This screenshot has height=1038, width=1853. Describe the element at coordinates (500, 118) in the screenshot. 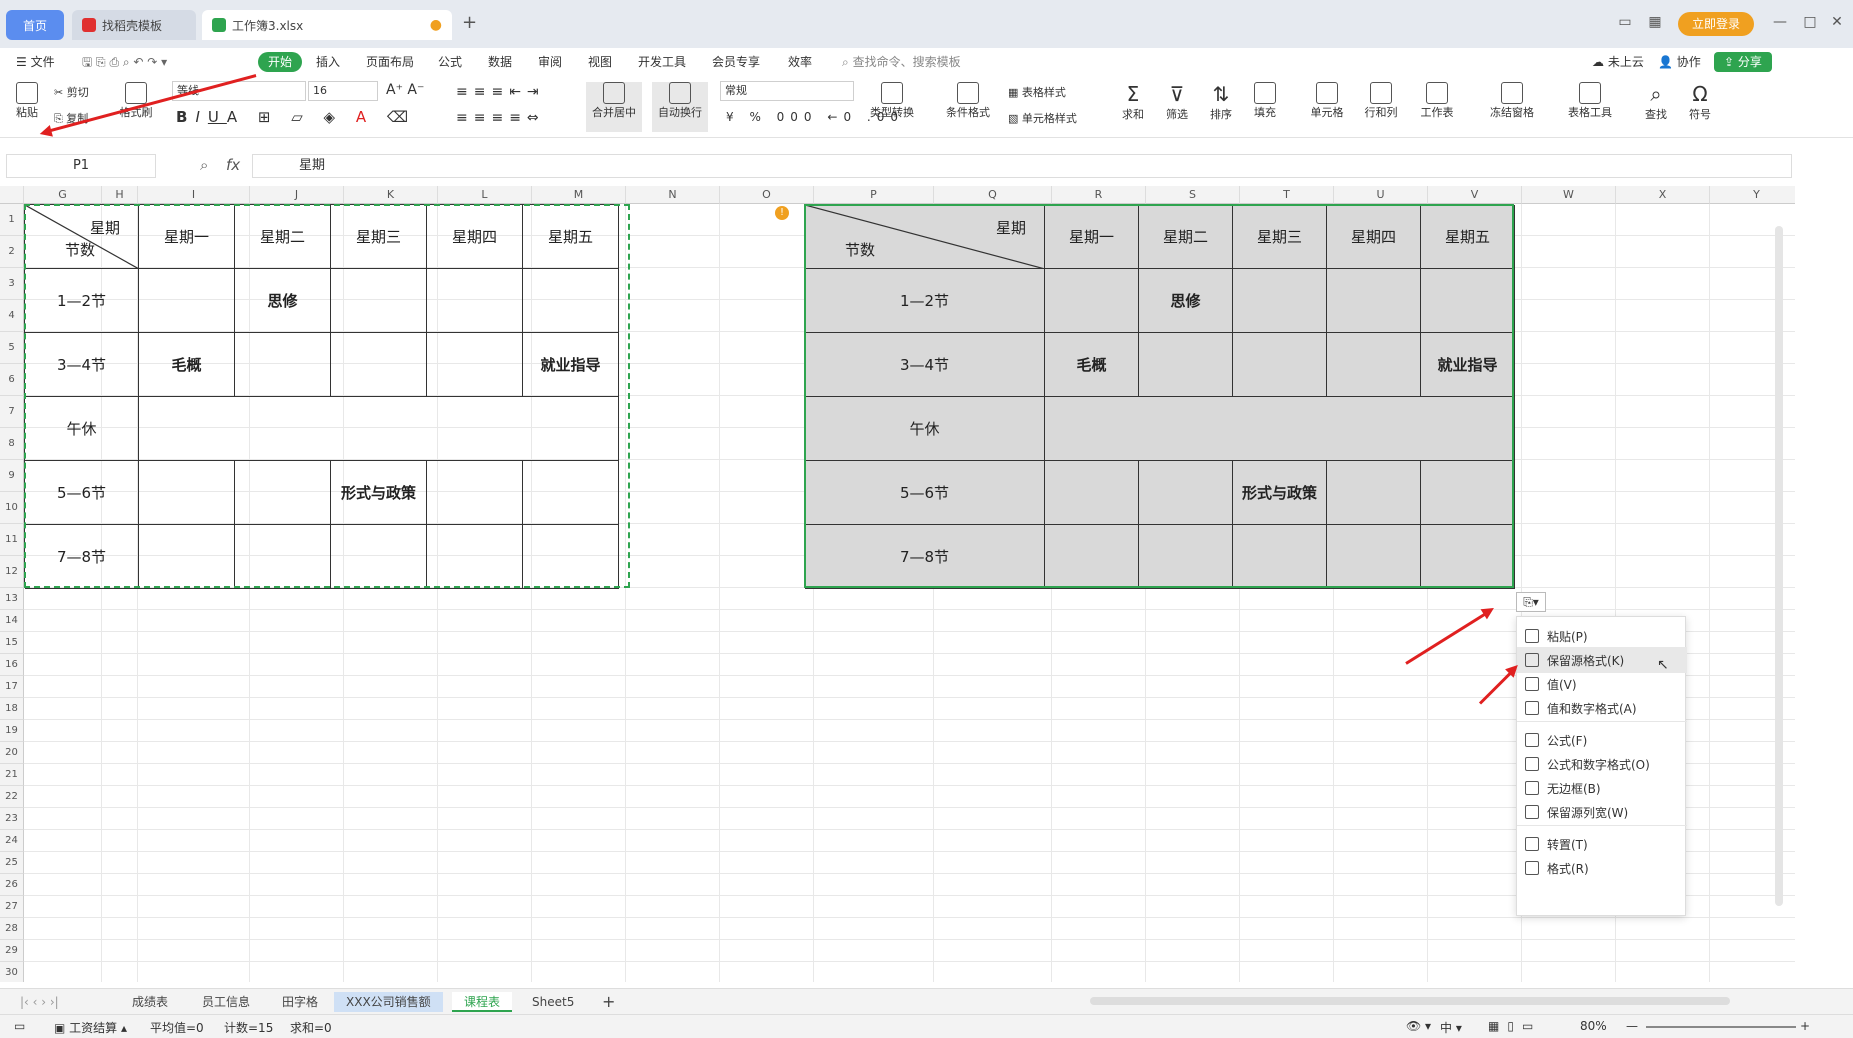

I see `align-h-icons: ≡≡≡≡⇔` at that location.